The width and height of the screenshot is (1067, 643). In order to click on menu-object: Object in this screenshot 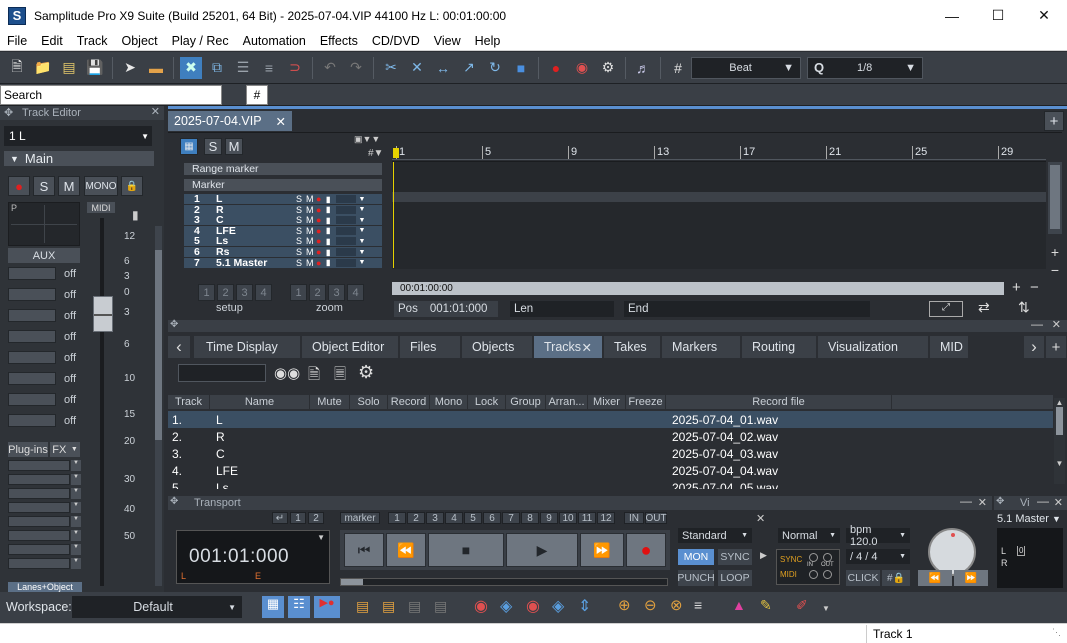, I will do `click(140, 41)`.